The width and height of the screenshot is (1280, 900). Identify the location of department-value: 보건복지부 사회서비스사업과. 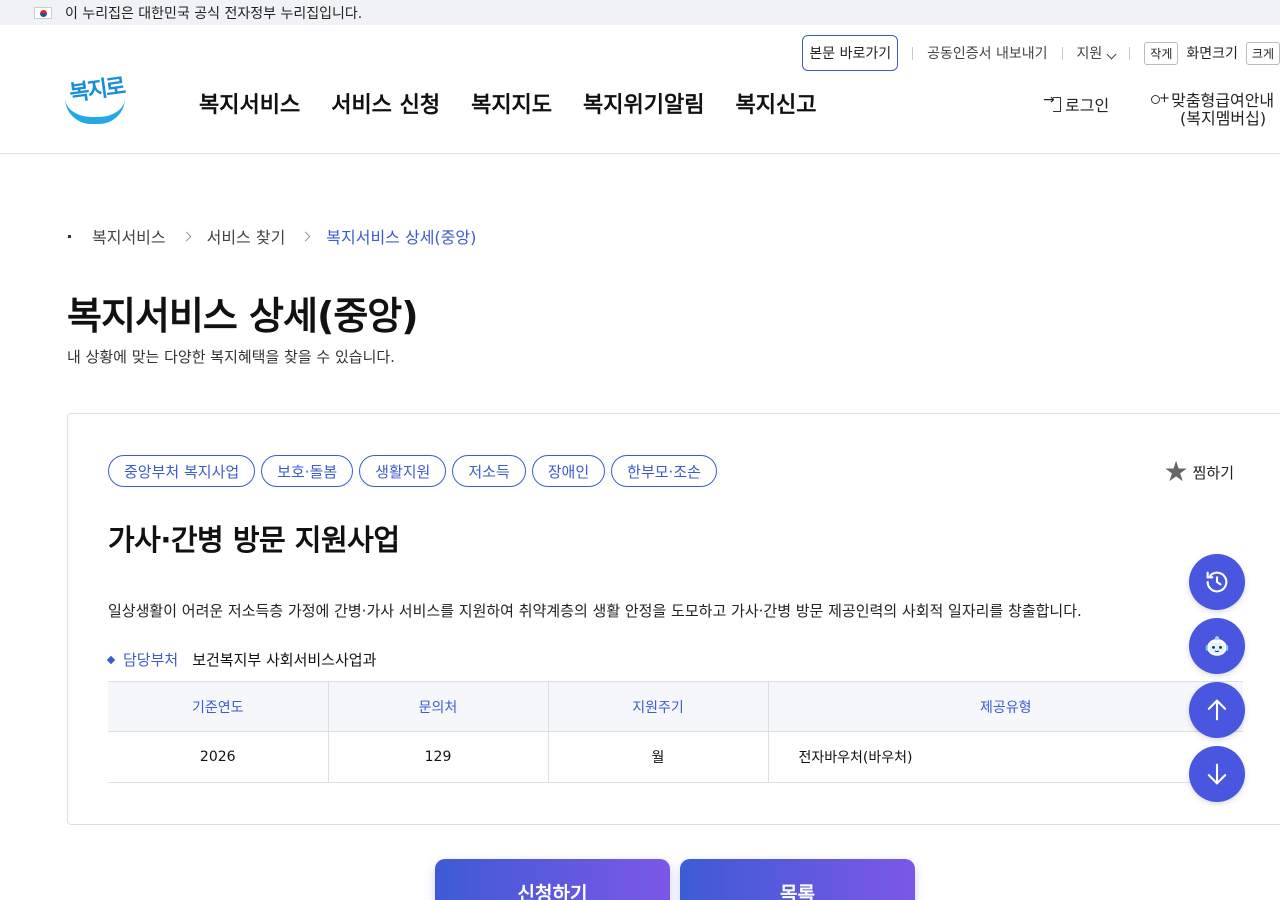
(284, 660).